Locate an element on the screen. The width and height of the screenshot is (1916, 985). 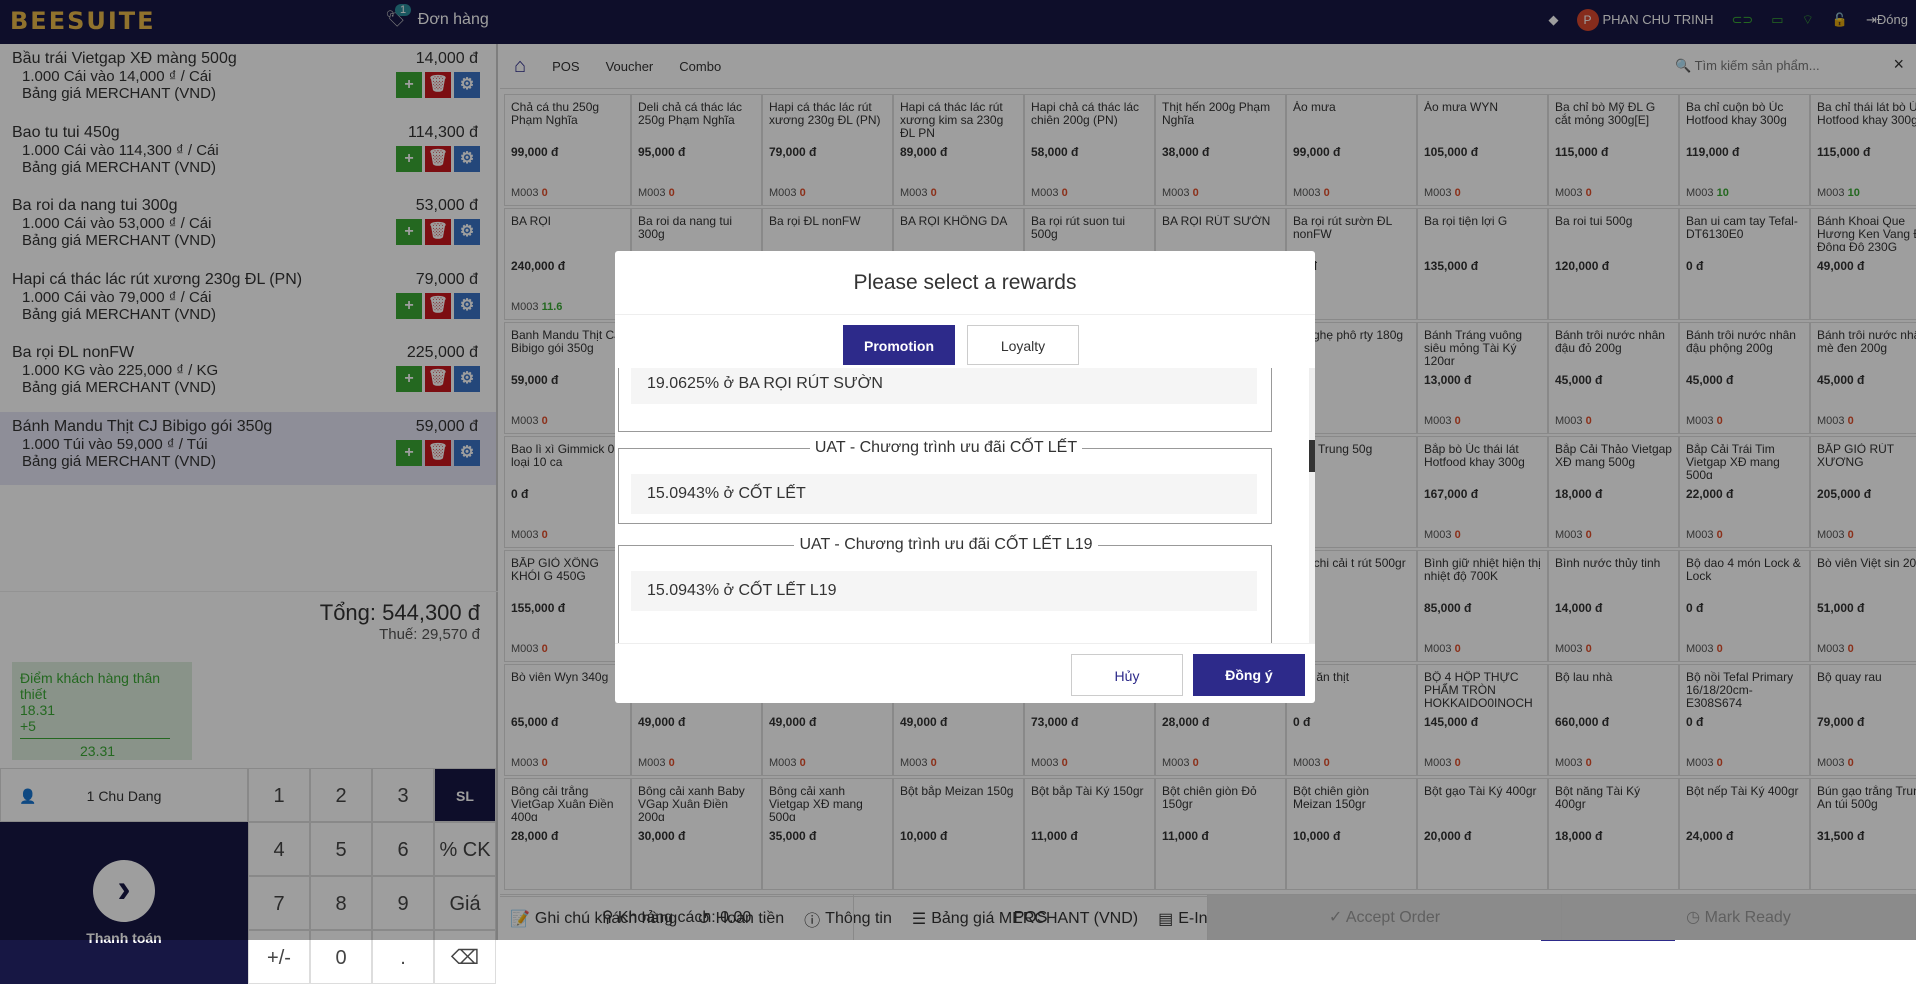
reward-group-label: UAT - Chương trình ưu đãi CỐT LẾT is located at coordinates (946, 447).